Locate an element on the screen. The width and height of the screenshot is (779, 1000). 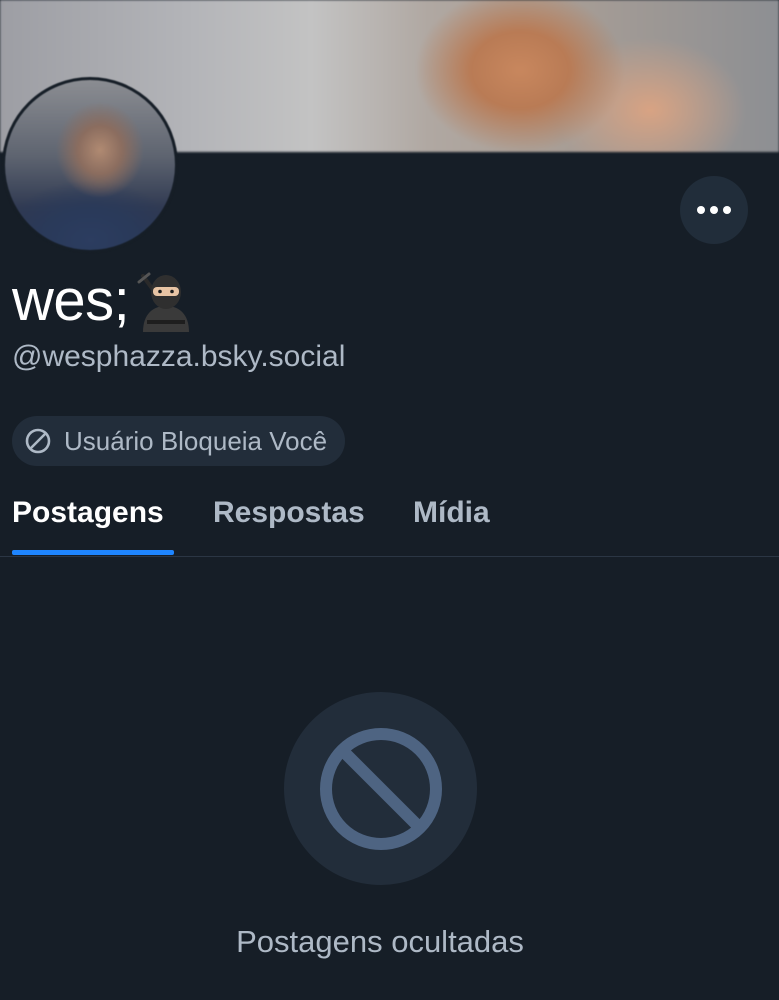
empty-state-icon-container is located at coordinates (380, 788).